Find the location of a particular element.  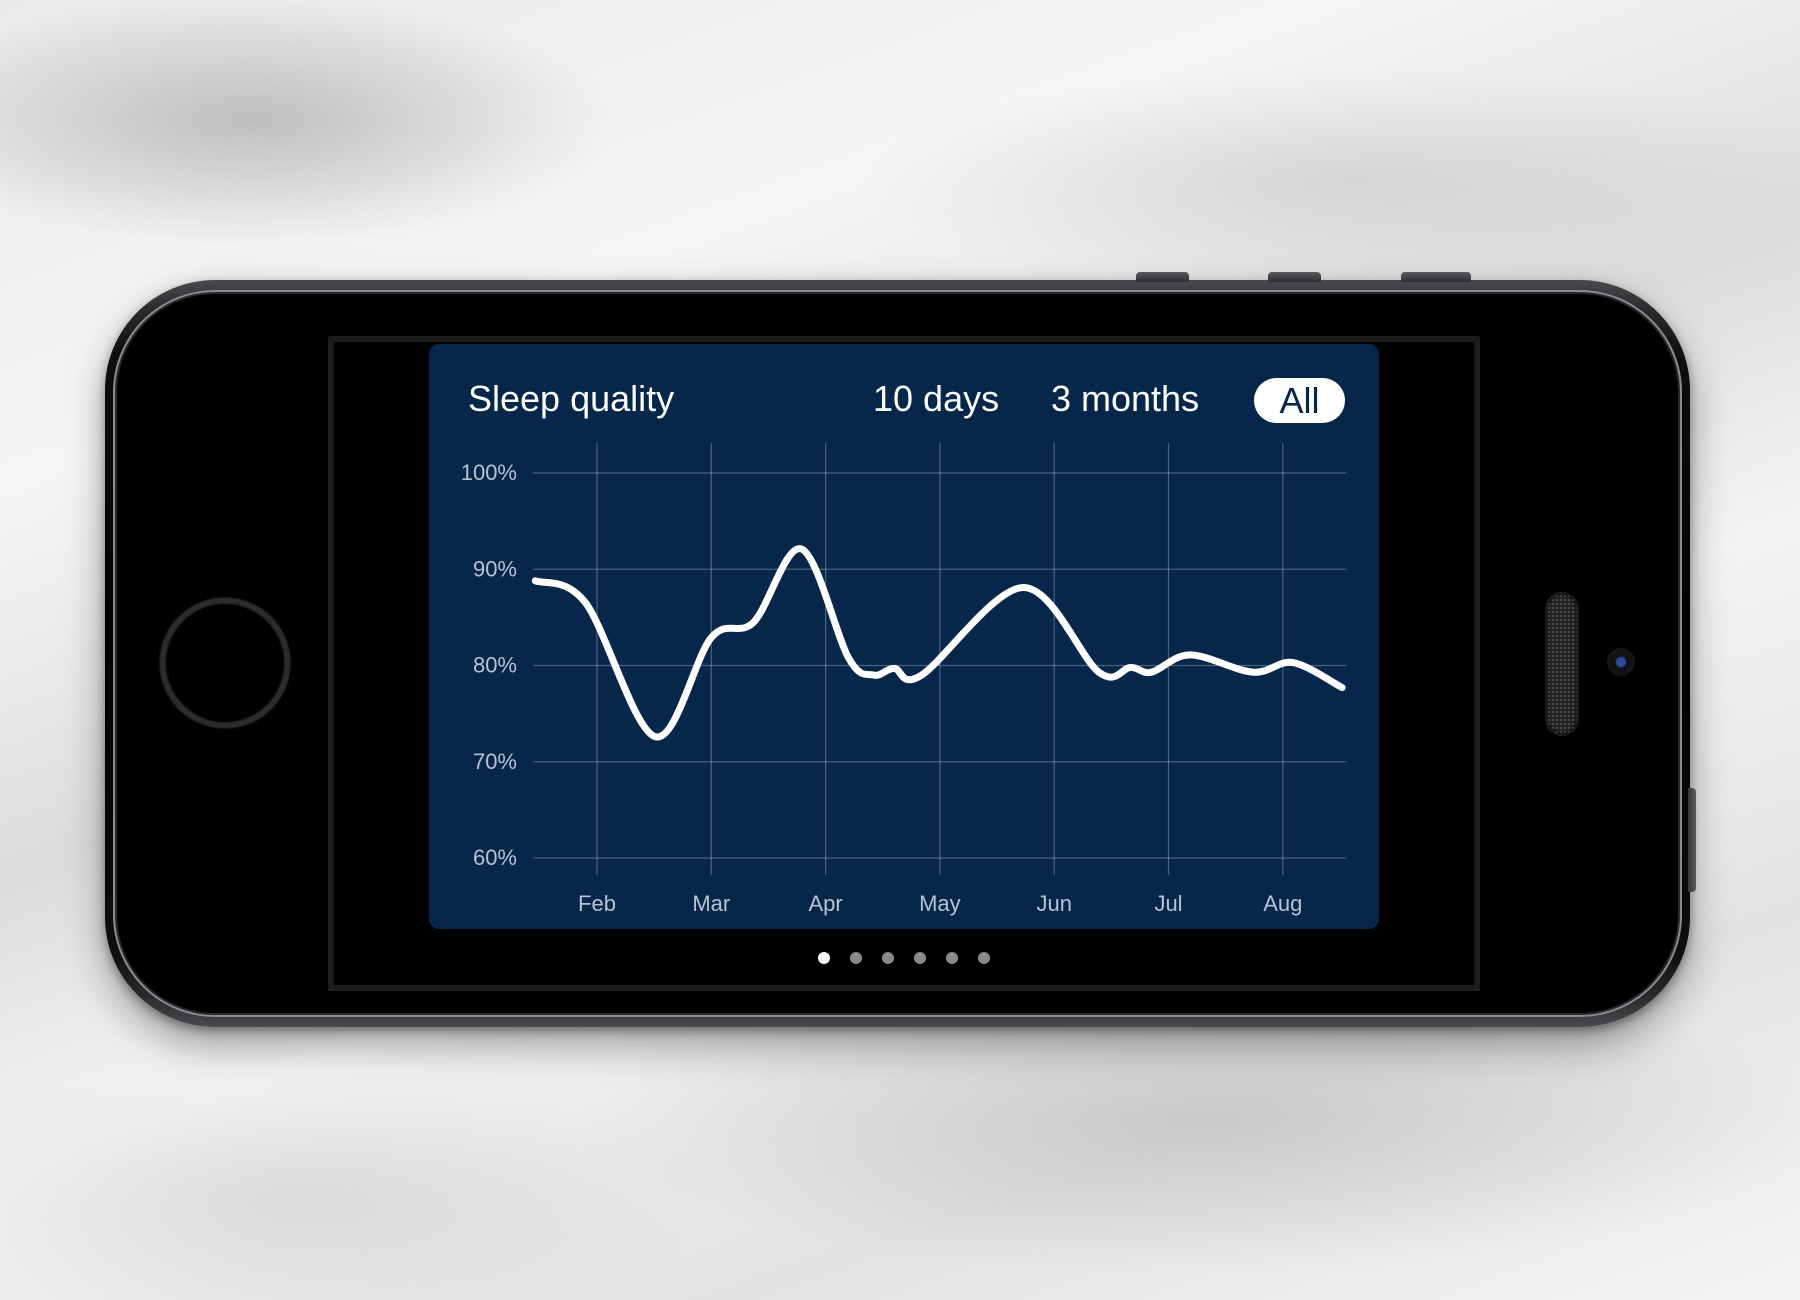

y-tick-label: 90% is located at coordinates (495, 568).